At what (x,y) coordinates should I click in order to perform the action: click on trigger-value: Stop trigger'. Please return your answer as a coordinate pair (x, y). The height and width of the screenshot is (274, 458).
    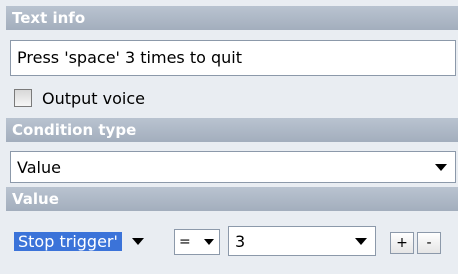
    Looking at the image, I should click on (68, 241).